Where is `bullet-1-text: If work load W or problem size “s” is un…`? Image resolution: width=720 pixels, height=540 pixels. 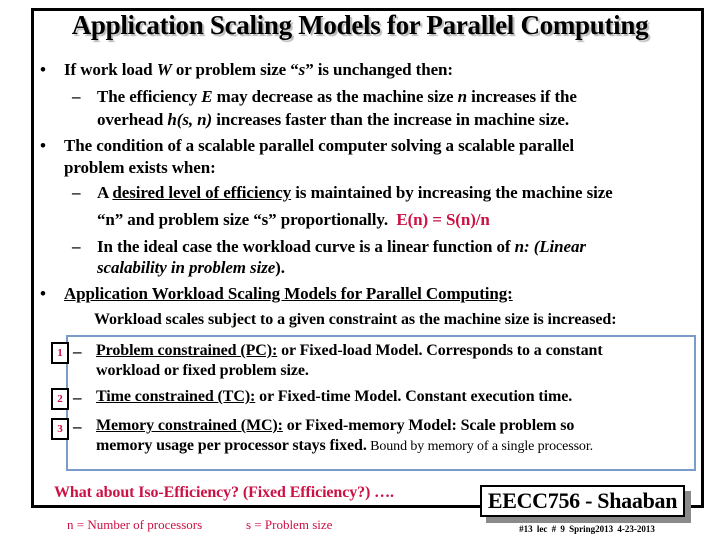 bullet-1-text: If work load W or problem size “s” is un… is located at coordinates (258, 69).